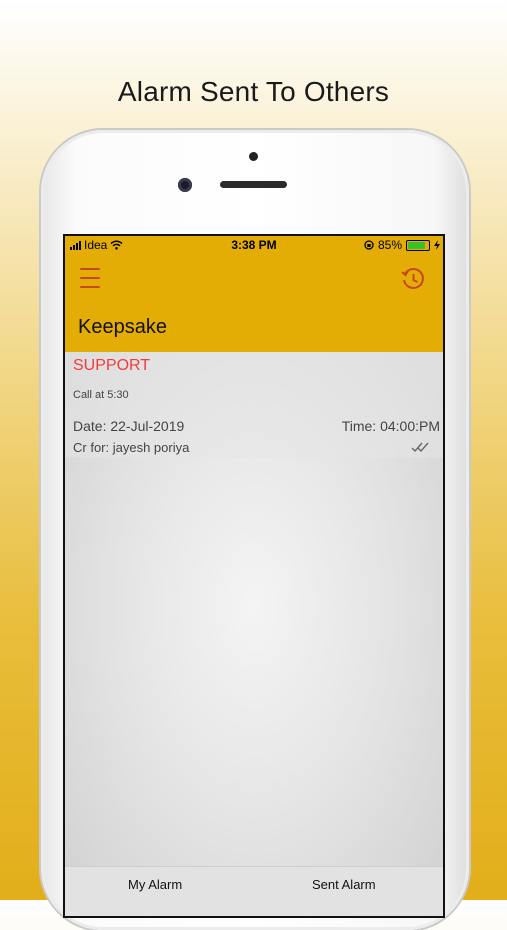 The width and height of the screenshot is (507, 930). Describe the element at coordinates (437, 245) in the screenshot. I see `charging-bolt-icon` at that location.